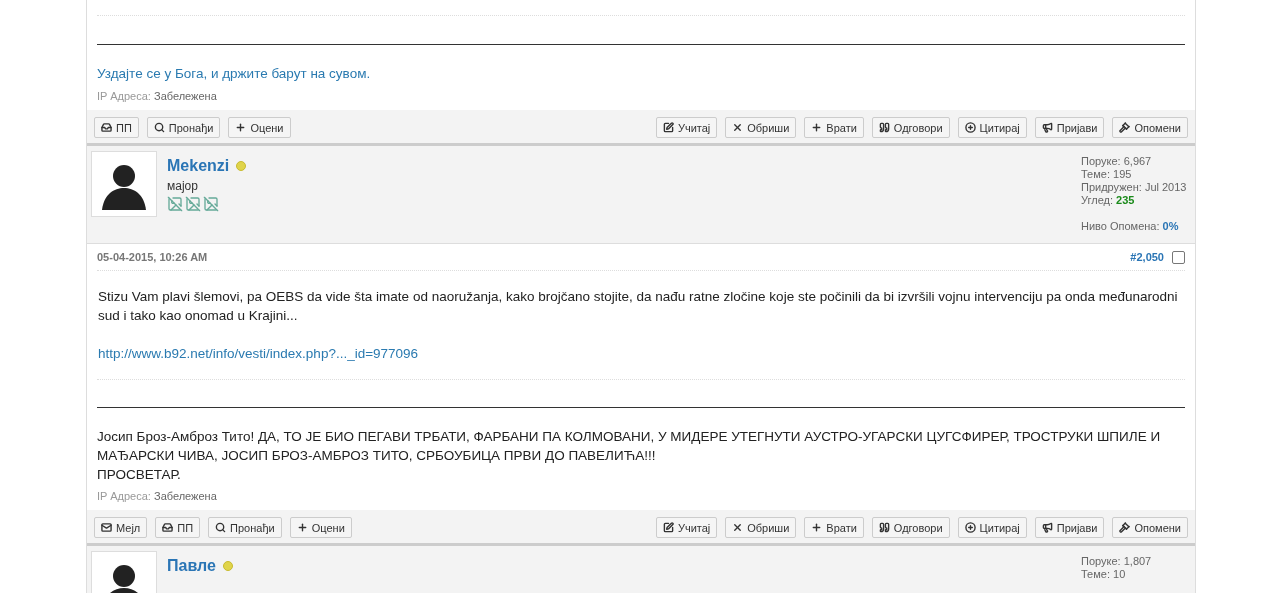 This screenshot has height=593, width=1280. I want to click on username-link: Mekenzi, so click(198, 166).